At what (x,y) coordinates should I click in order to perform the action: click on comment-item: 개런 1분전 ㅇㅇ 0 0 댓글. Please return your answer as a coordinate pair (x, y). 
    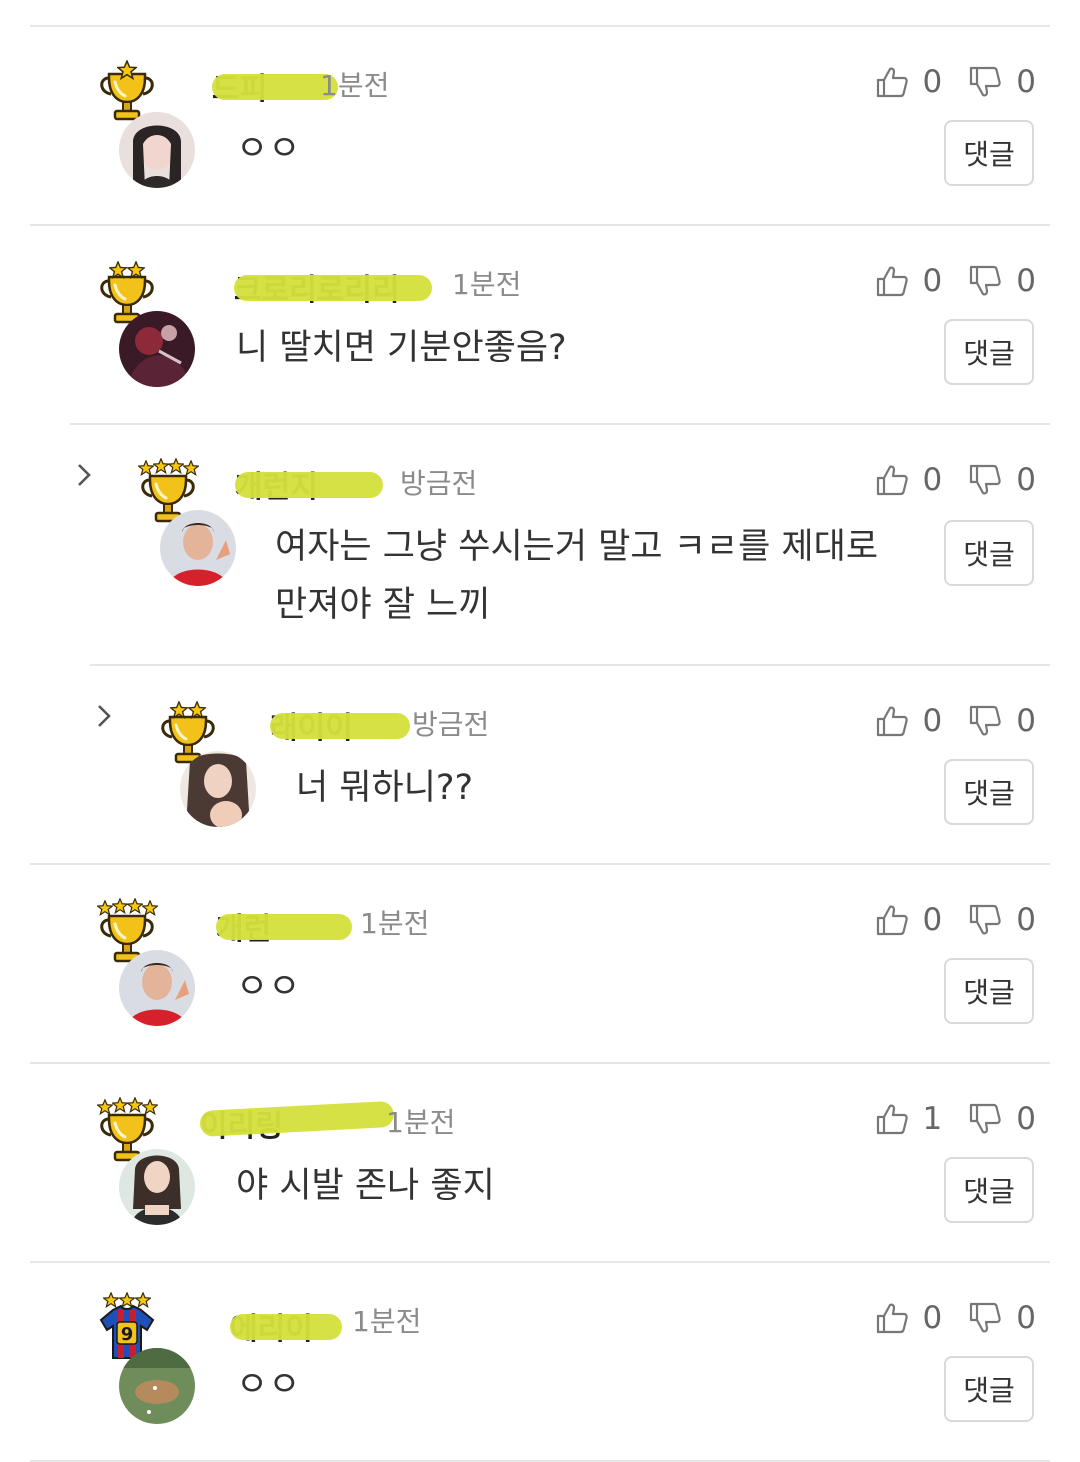
    Looking at the image, I should click on (540, 963).